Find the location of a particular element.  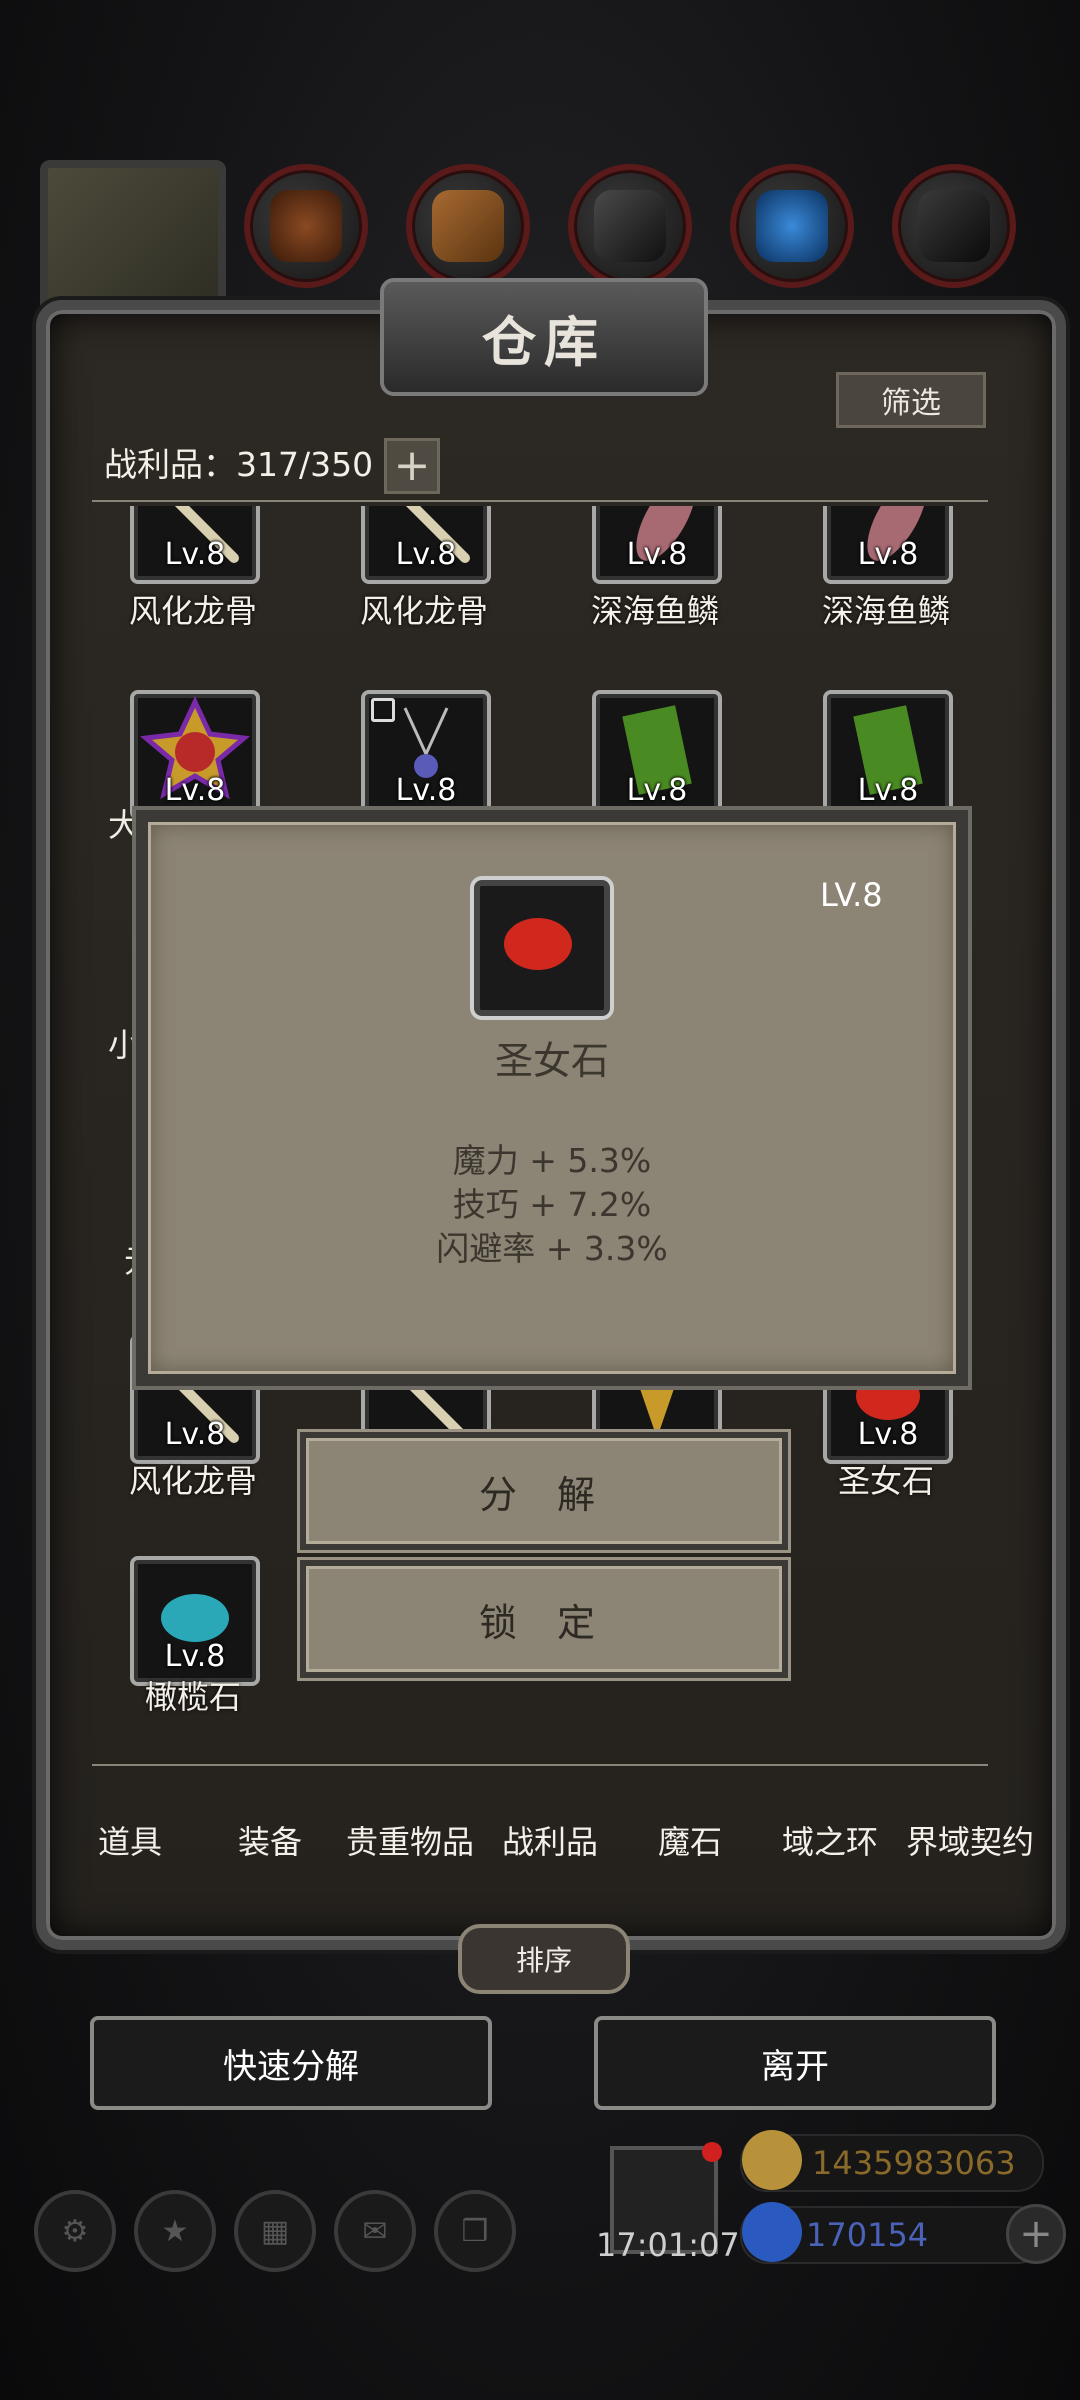

divider-top is located at coordinates (540, 501).